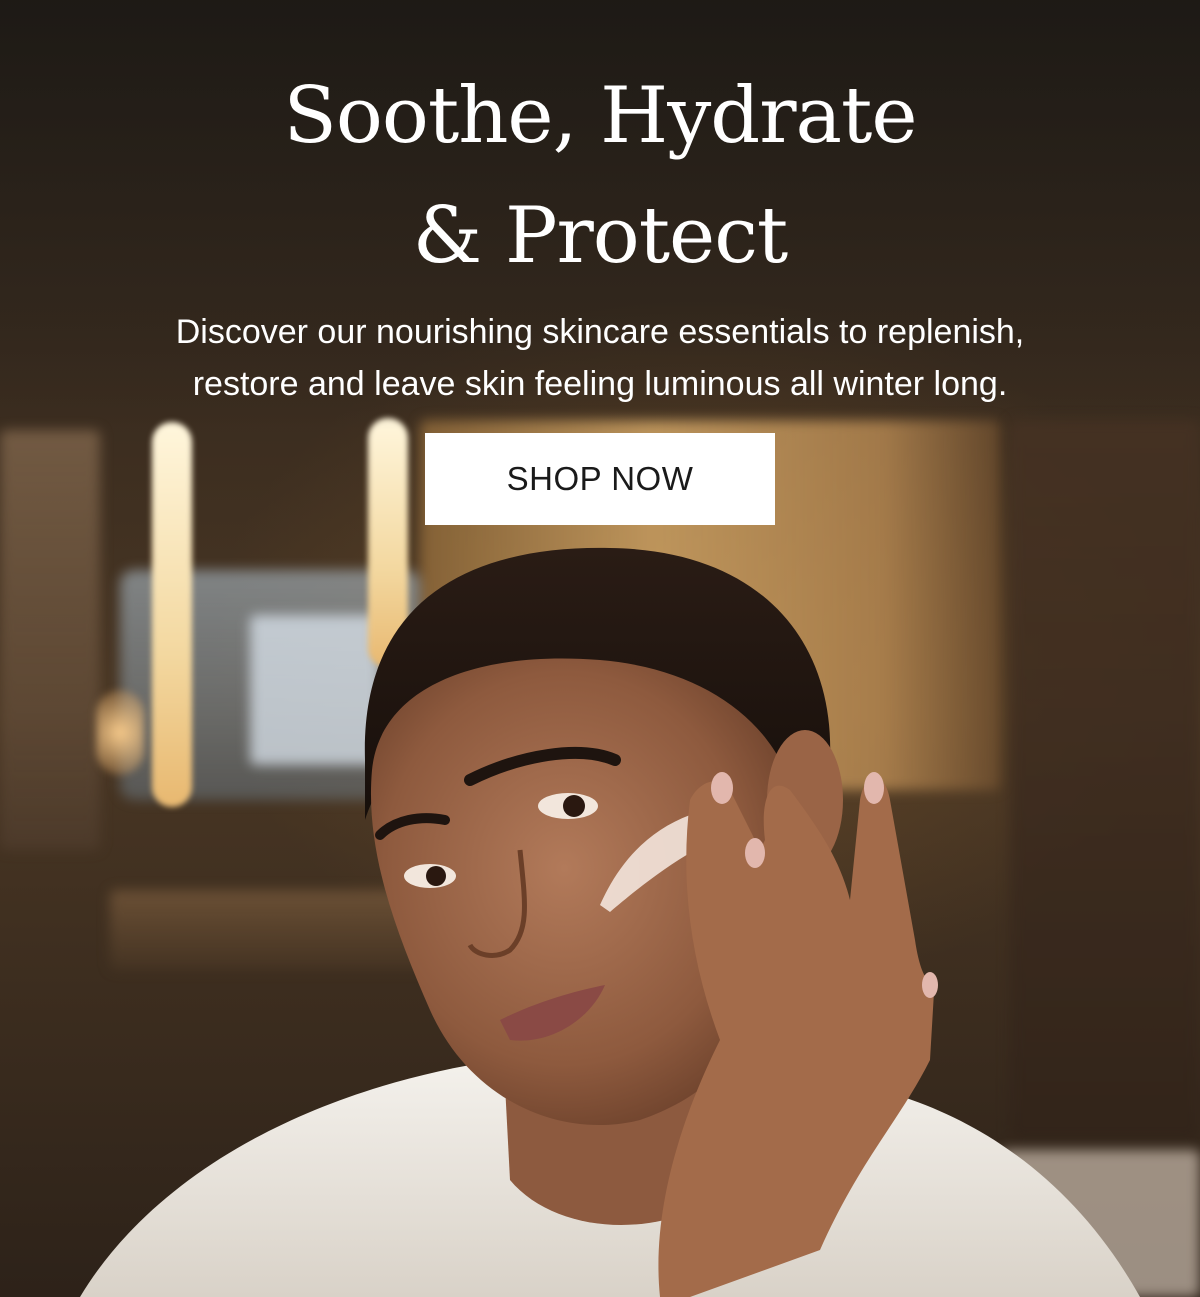 This screenshot has width=1200, height=1297. Describe the element at coordinates (600, 116) in the screenshot. I see `headline-line: Soothe, Hydrate` at that location.